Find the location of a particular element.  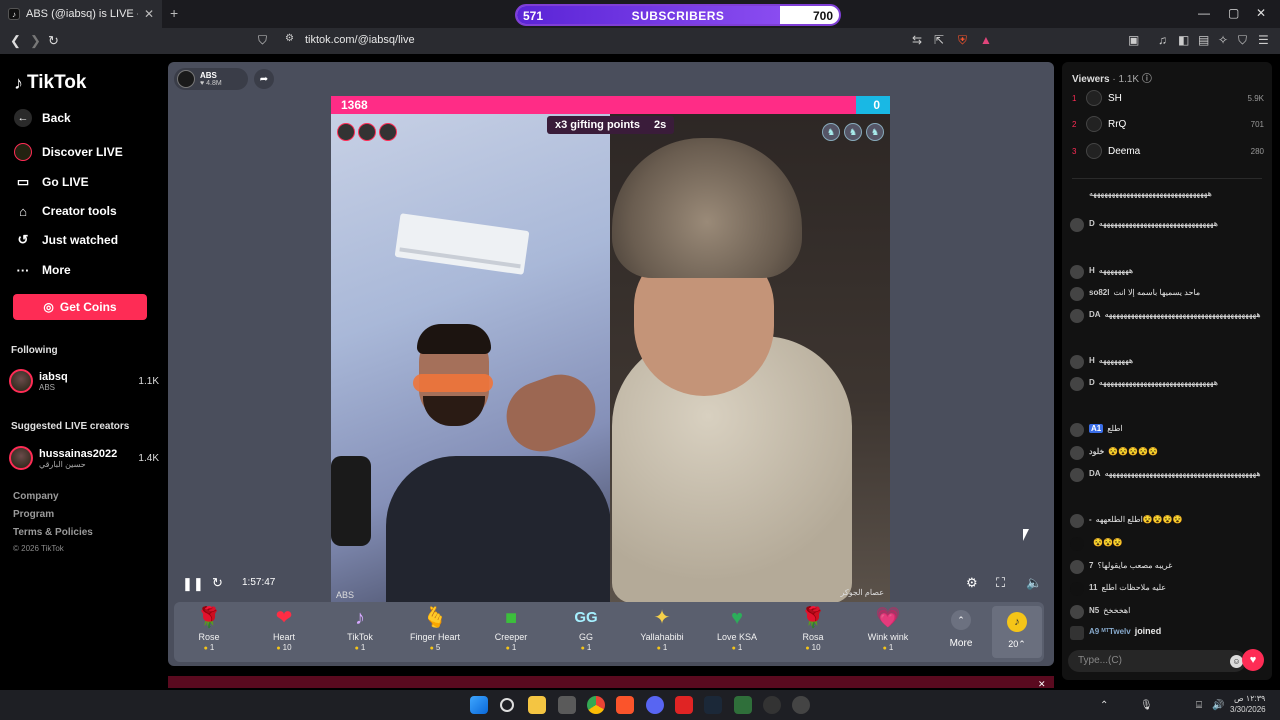

fullscreen-icon: ⛶ is located at coordinates (1000, 583).